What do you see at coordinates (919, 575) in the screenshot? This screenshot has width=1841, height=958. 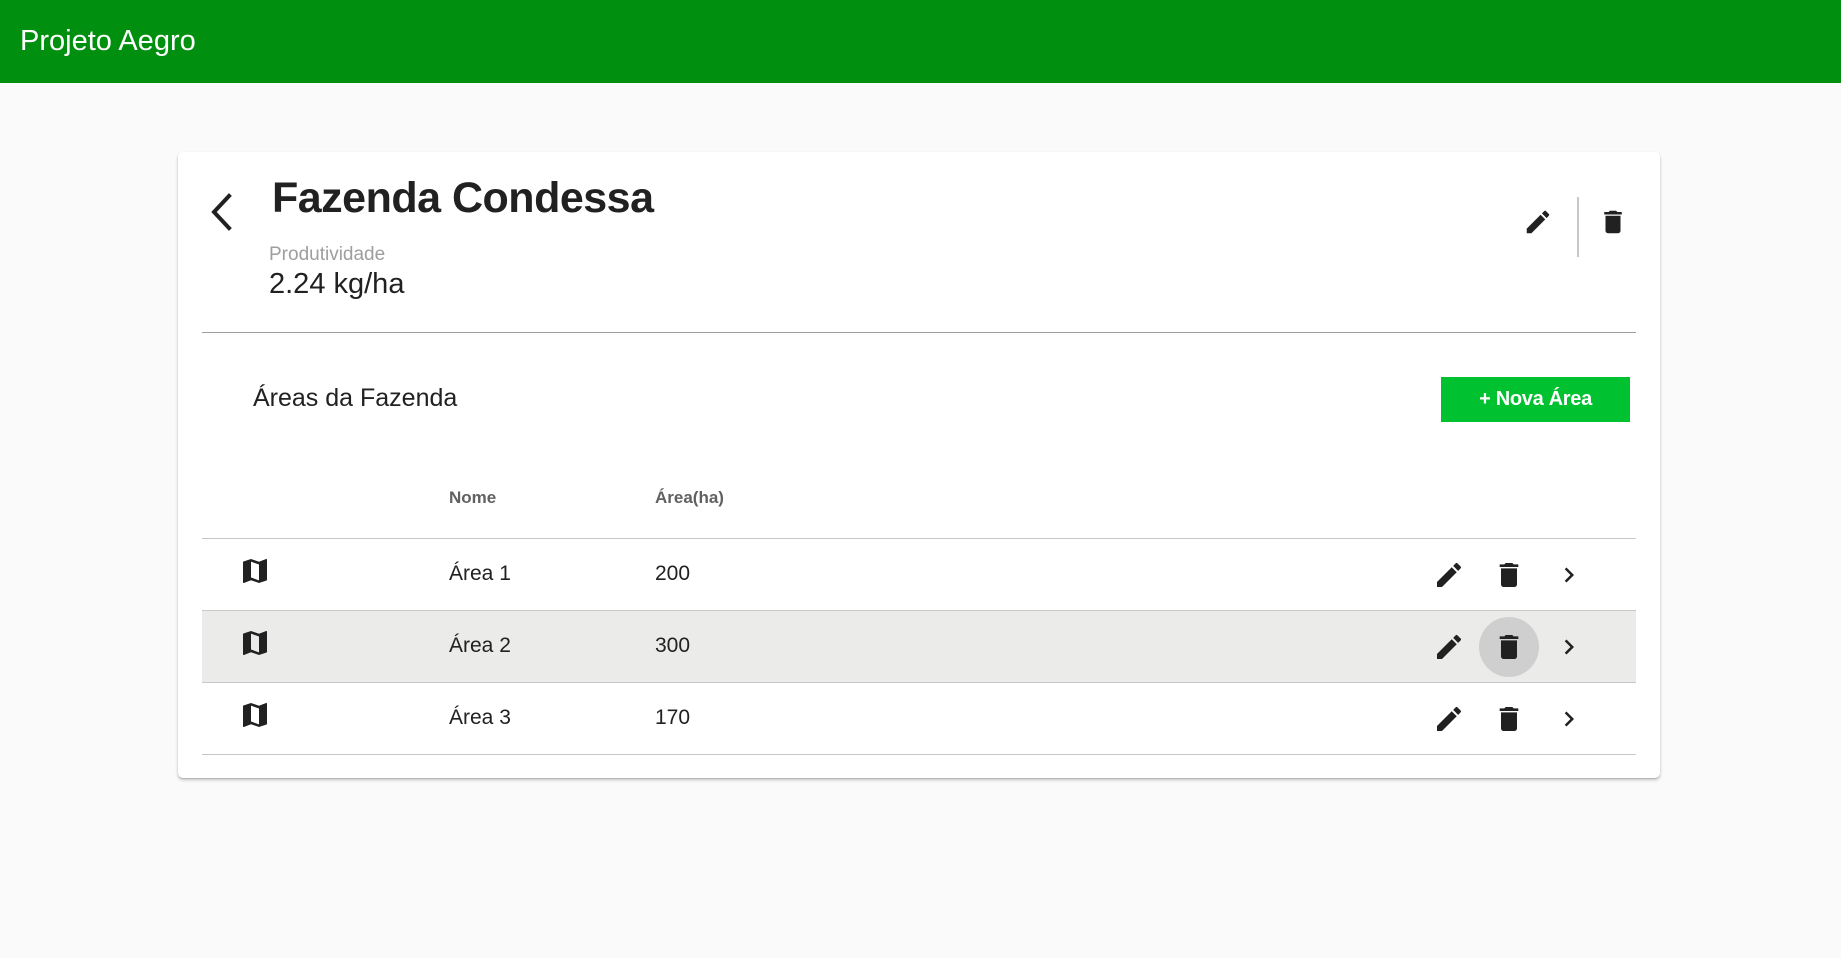 I see `table-row: Área 1 200` at bounding box center [919, 575].